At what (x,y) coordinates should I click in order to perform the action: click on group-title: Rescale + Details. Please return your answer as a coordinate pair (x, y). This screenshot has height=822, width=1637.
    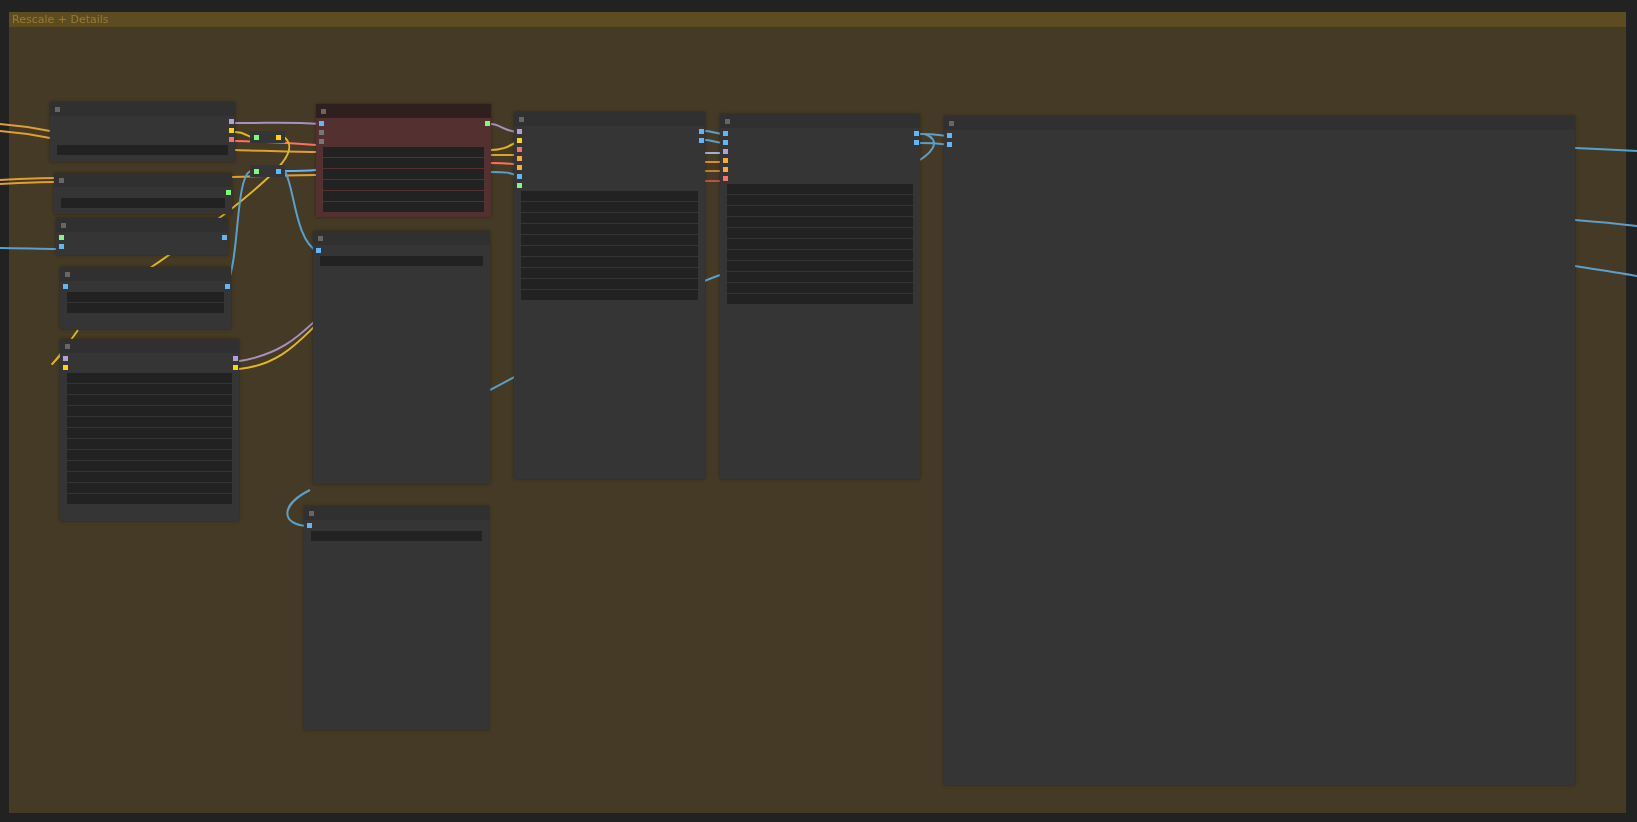
    Looking at the image, I should click on (817, 19).